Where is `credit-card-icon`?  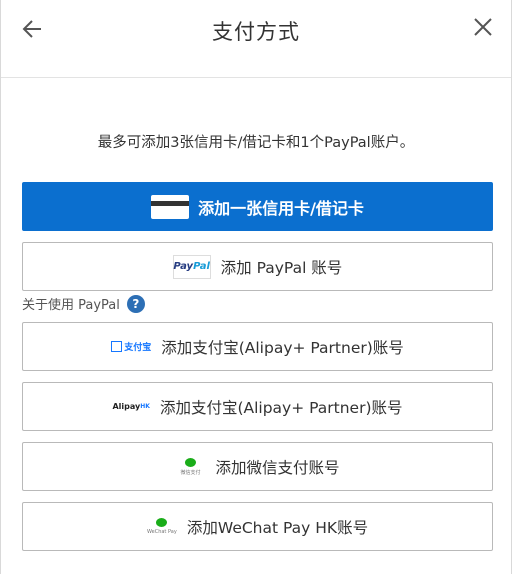
credit-card-icon is located at coordinates (170, 206).